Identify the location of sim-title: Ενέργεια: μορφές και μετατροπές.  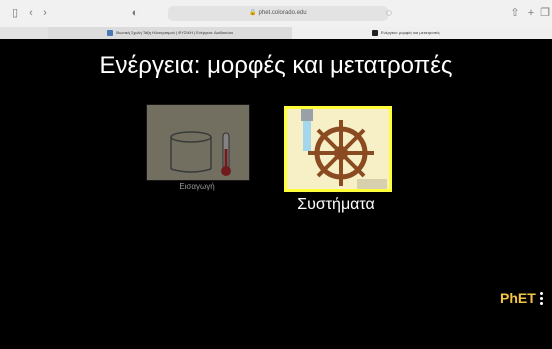
(276, 65).